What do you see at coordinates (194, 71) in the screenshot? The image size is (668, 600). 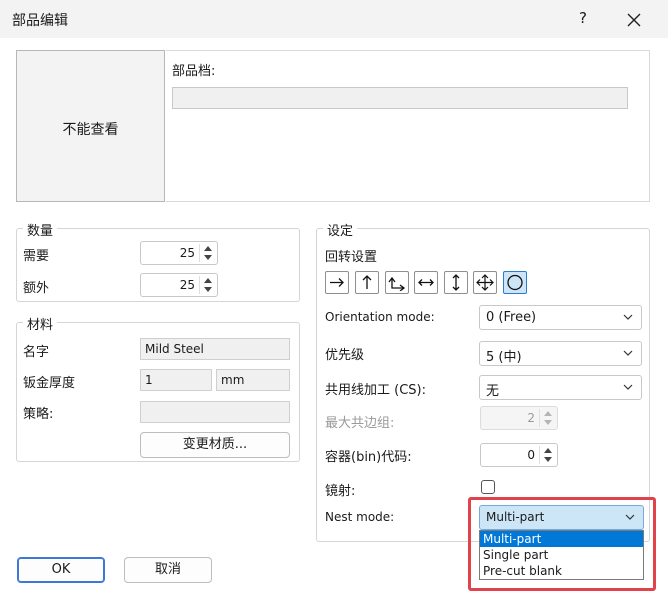 I see `part-file-label: 部品档:` at bounding box center [194, 71].